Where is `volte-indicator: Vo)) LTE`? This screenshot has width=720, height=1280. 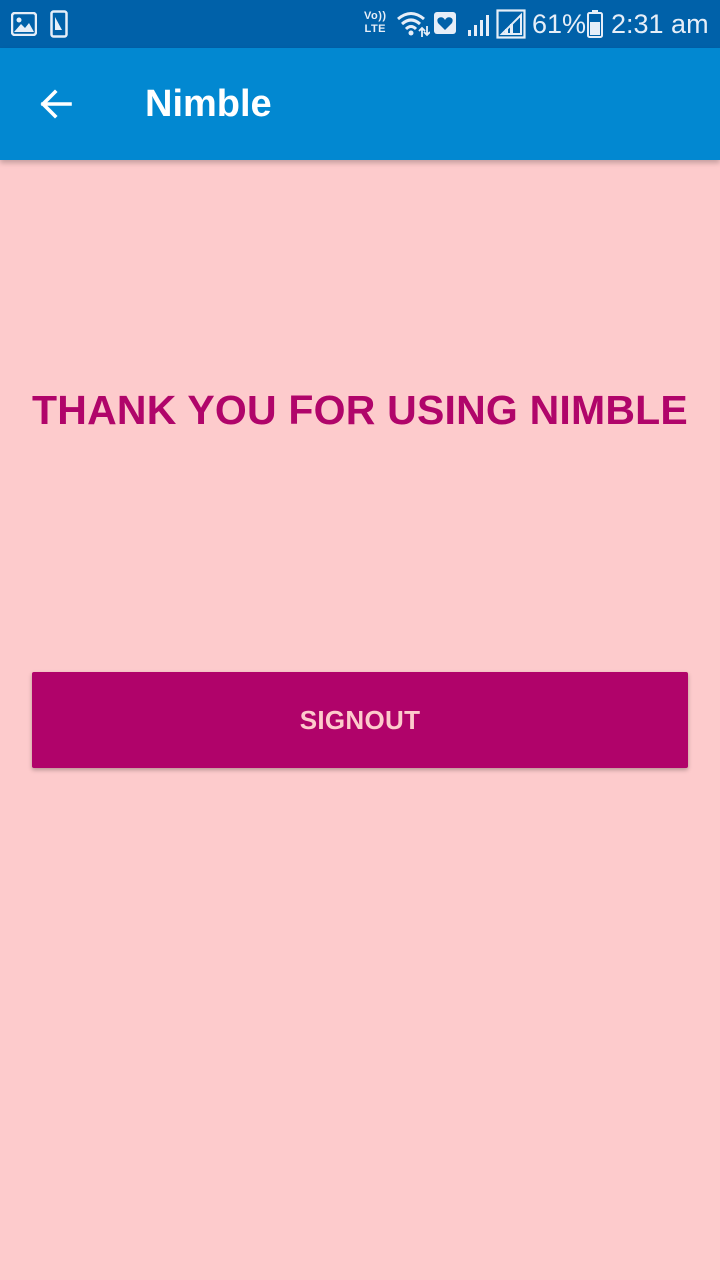 volte-indicator: Vo)) LTE is located at coordinates (375, 23).